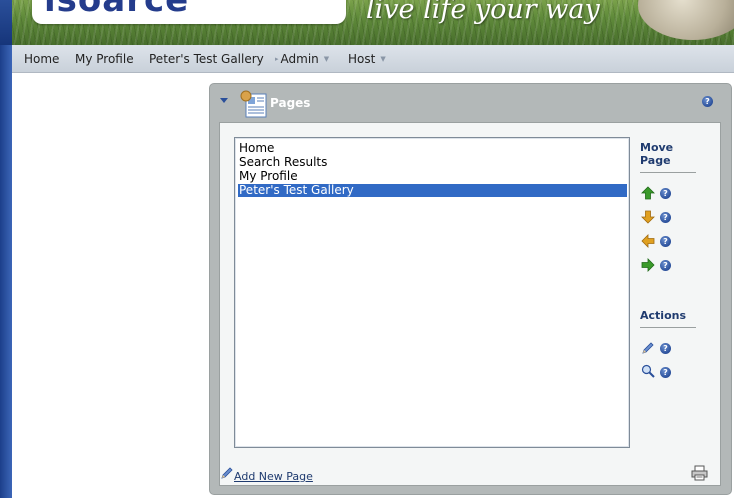 Image resolution: width=734 pixels, height=498 pixels. Describe the element at coordinates (104, 59) in the screenshot. I see `nav-my-profile: My Profile` at that location.